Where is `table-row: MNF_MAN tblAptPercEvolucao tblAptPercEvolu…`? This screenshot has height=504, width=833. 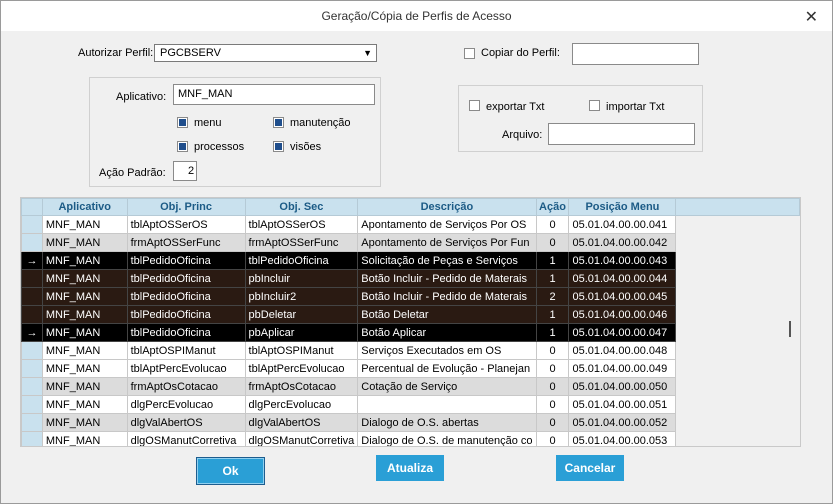
table-row: MNF_MAN tblAptPercEvolucao tblAptPercEvolu… is located at coordinates (410, 368).